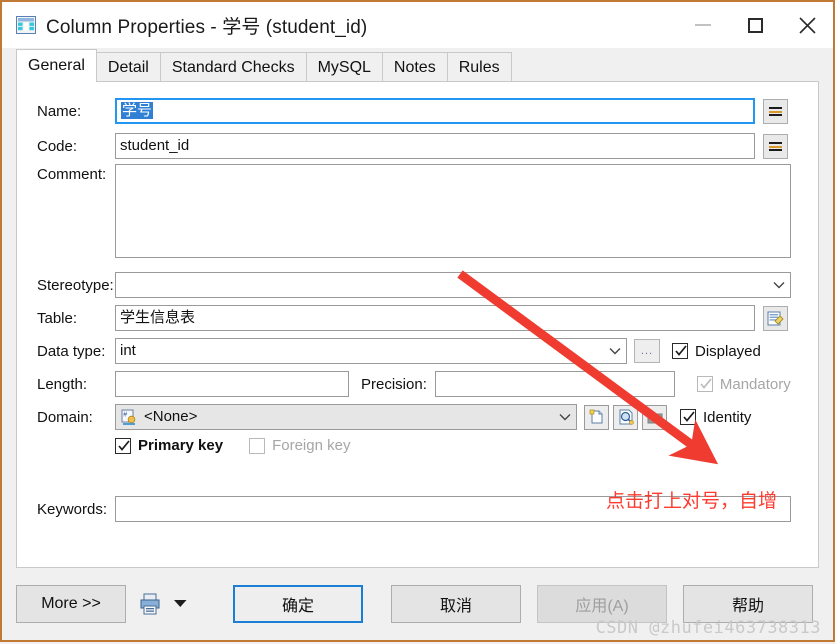 Image resolution: width=835 pixels, height=644 pixels. I want to click on table-label: Table:, so click(57, 318).